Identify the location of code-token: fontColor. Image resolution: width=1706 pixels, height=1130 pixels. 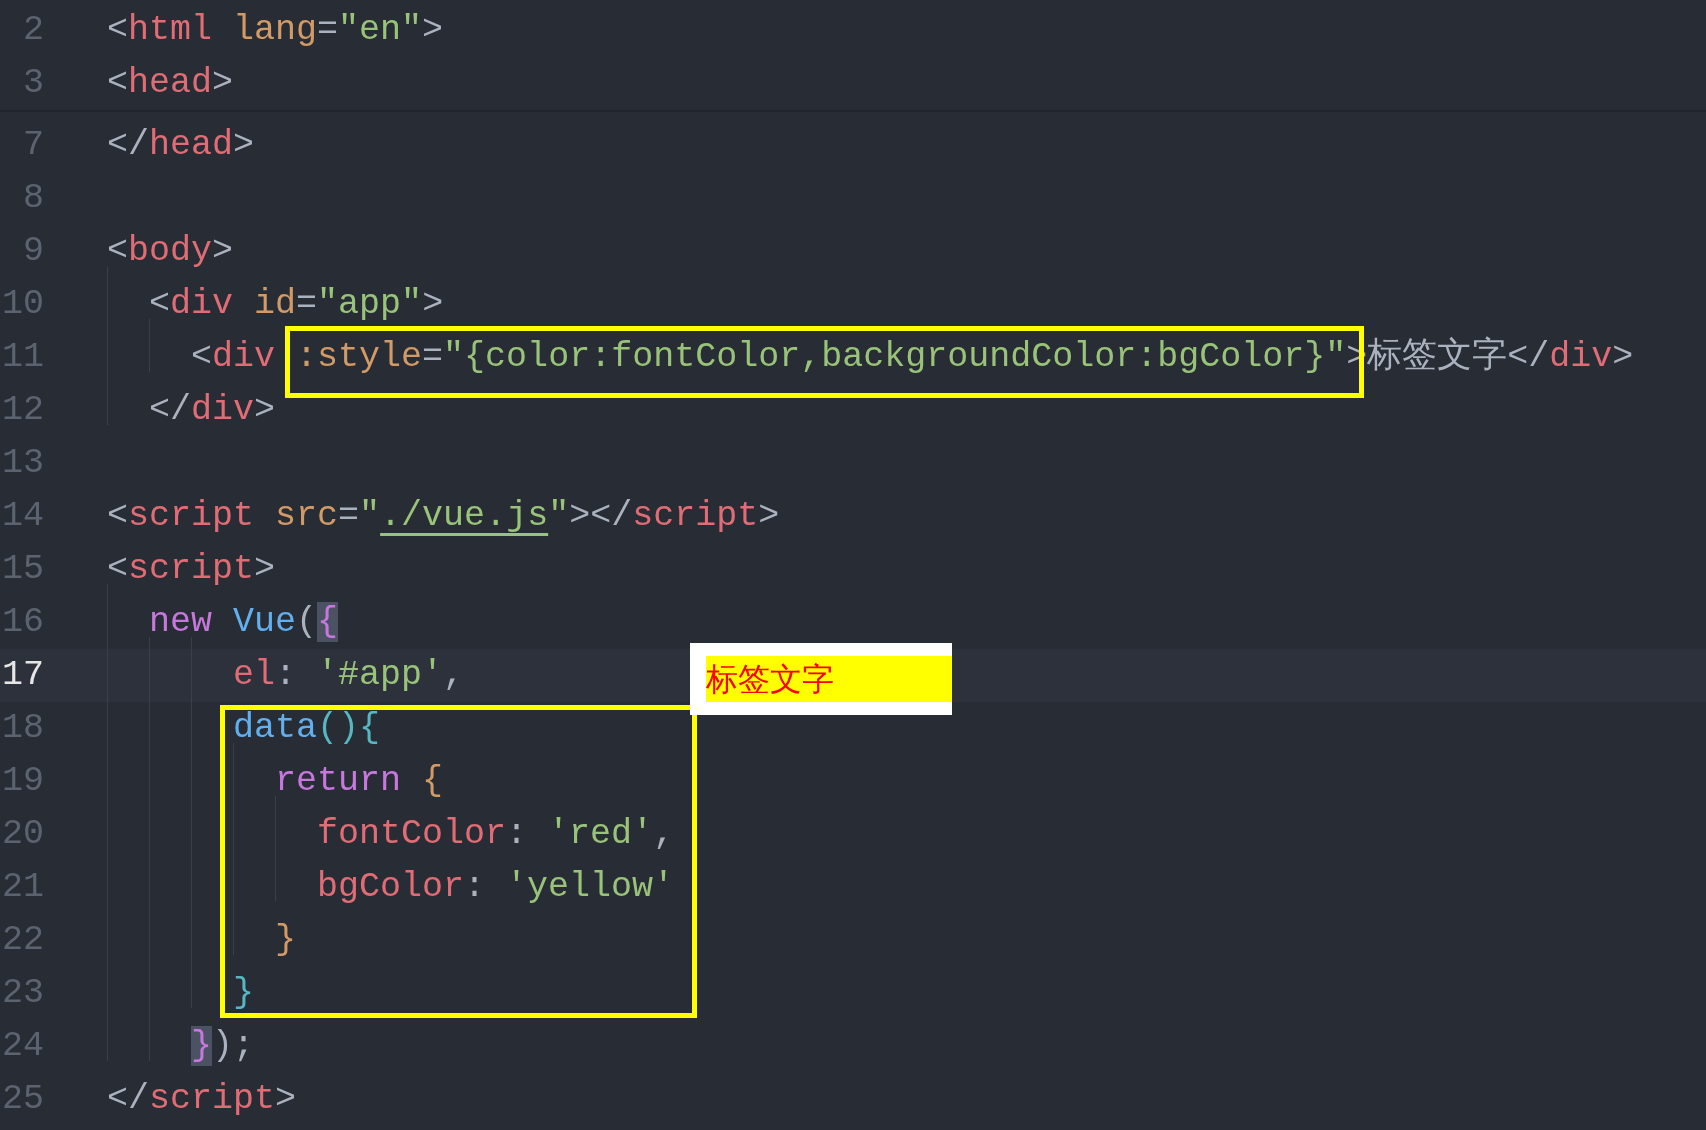
(412, 834).